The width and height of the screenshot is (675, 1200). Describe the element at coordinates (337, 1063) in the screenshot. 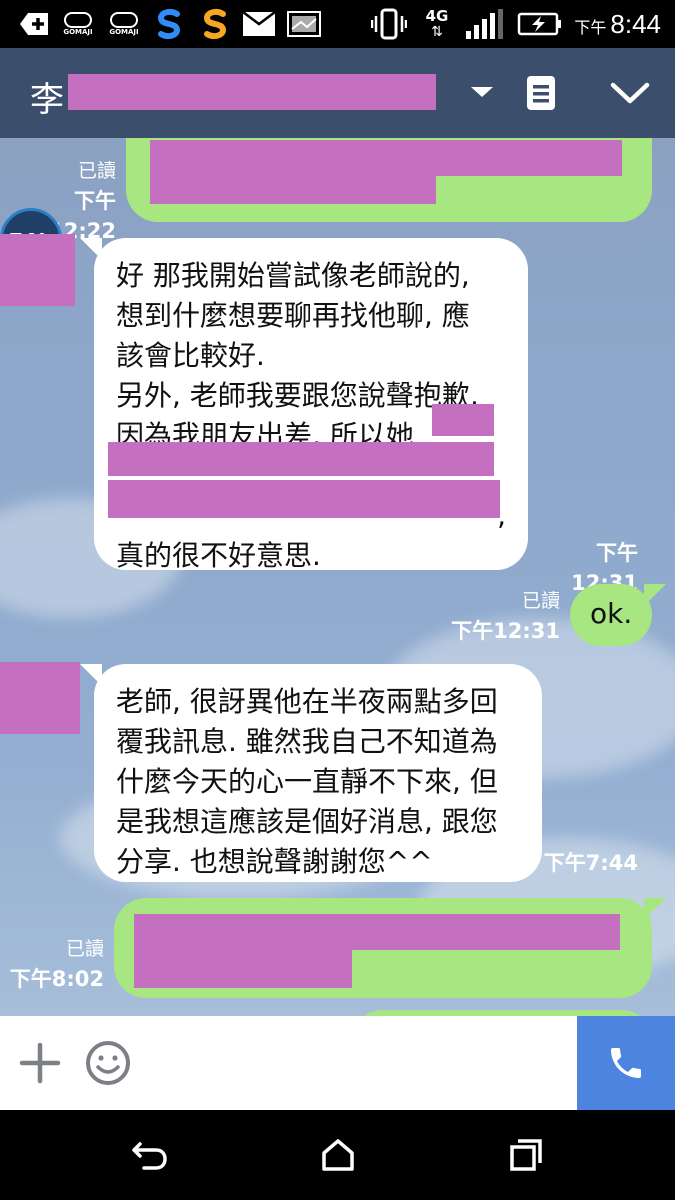

I see `message-input-bar` at that location.